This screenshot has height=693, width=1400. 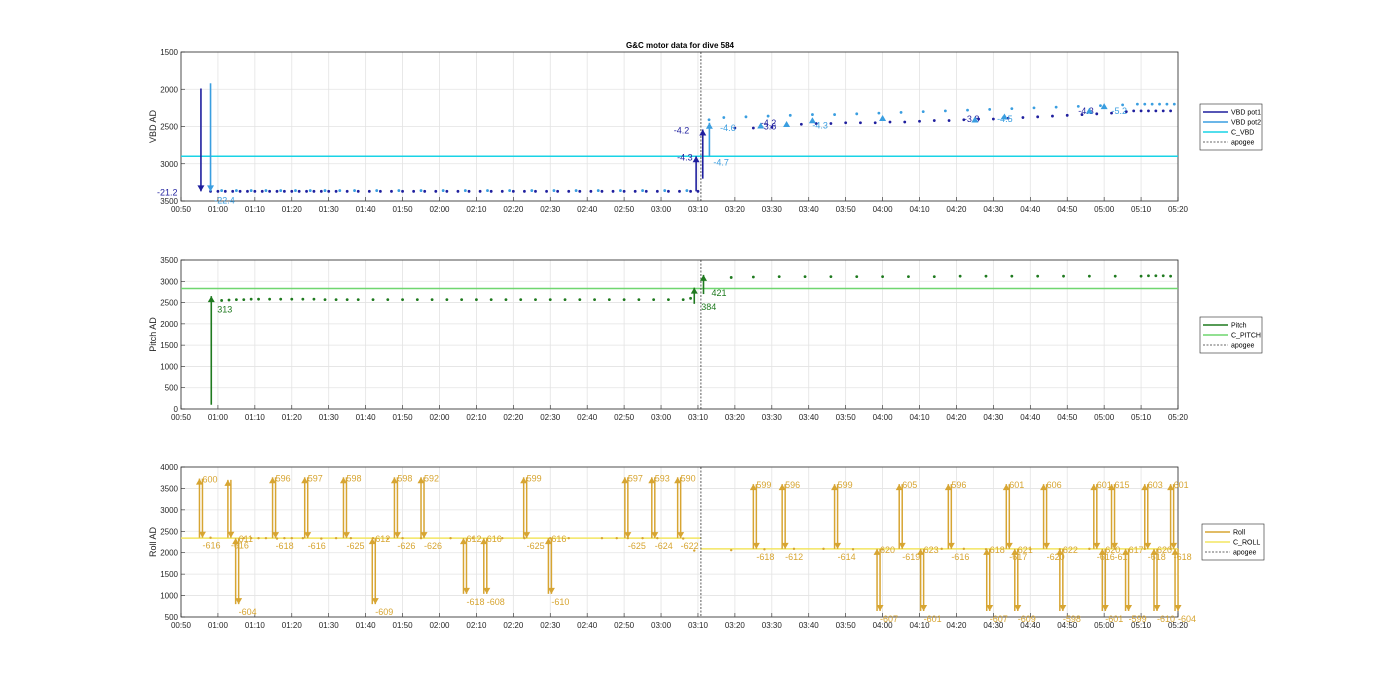 I want to click on vbd-xtick-label: 01:30, so click(x=329, y=209).